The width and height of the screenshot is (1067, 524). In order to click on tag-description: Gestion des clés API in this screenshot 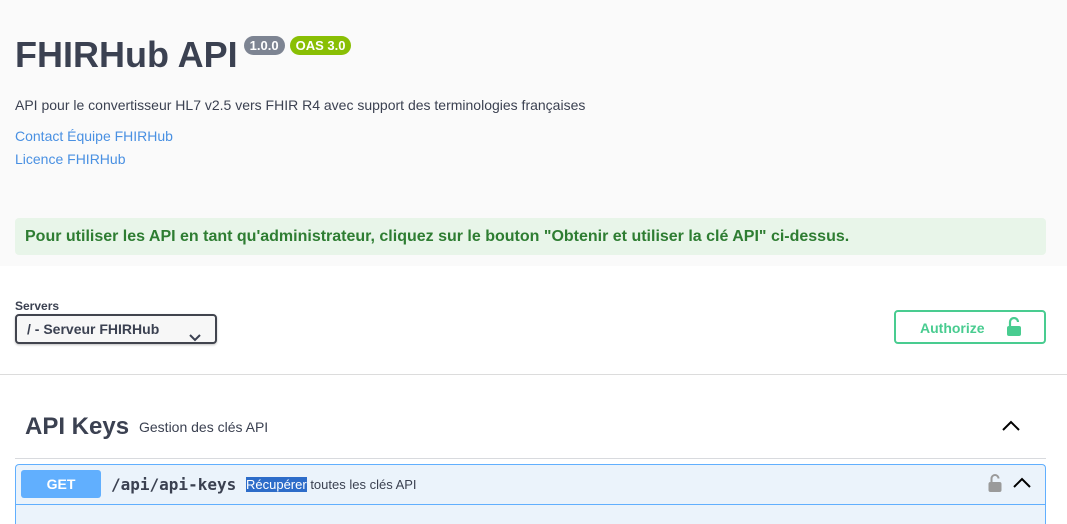, I will do `click(204, 427)`.